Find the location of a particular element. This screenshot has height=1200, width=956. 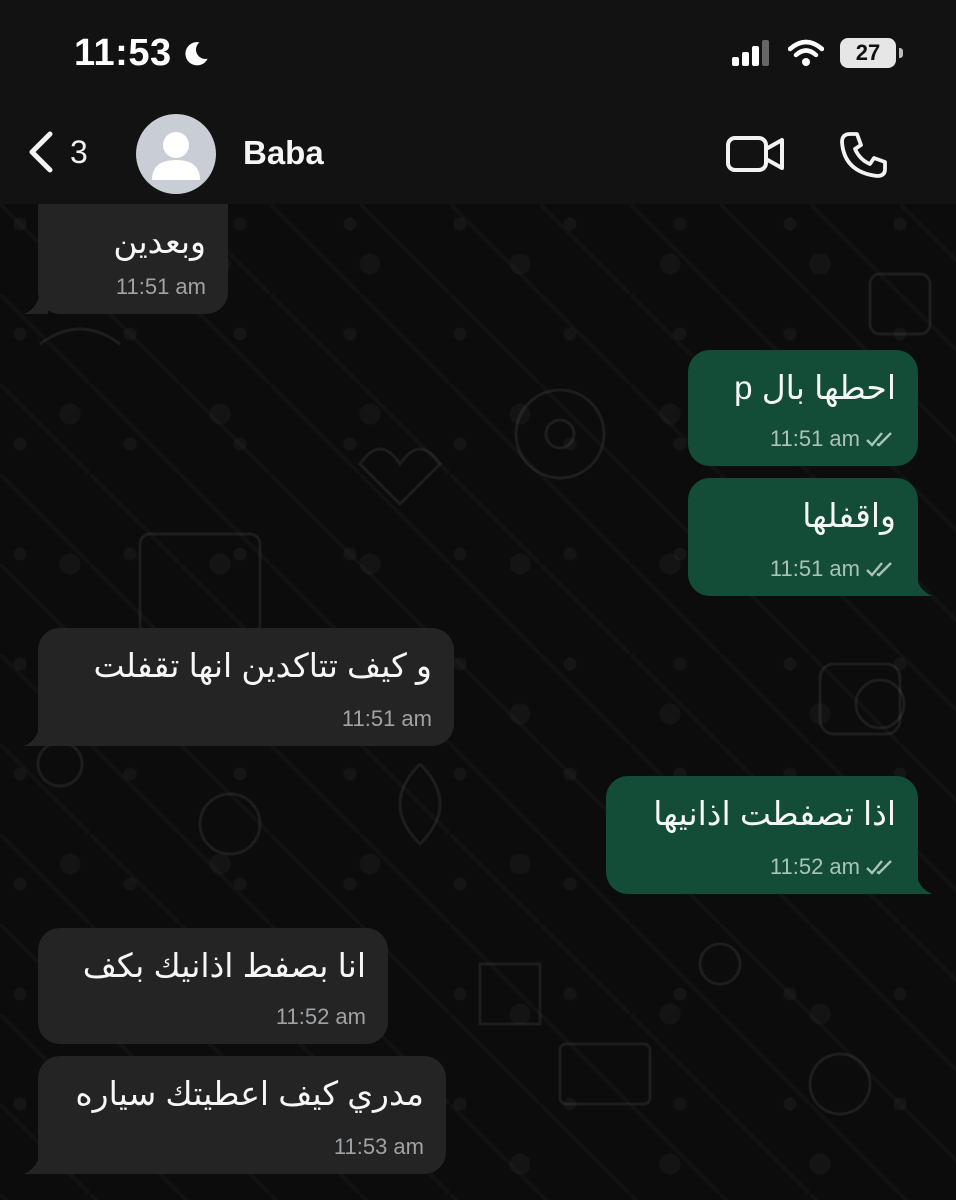

phone-icon is located at coordinates (863, 155).